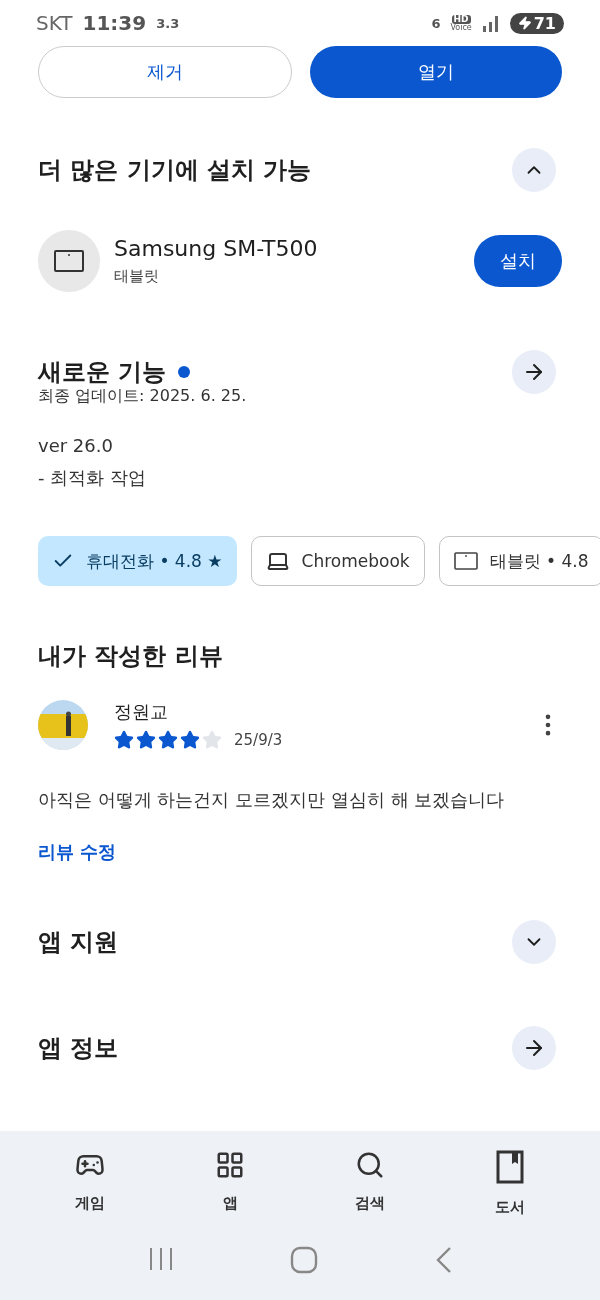 The width and height of the screenshot is (600, 1300). I want to click on open-button: 열기, so click(436, 72).